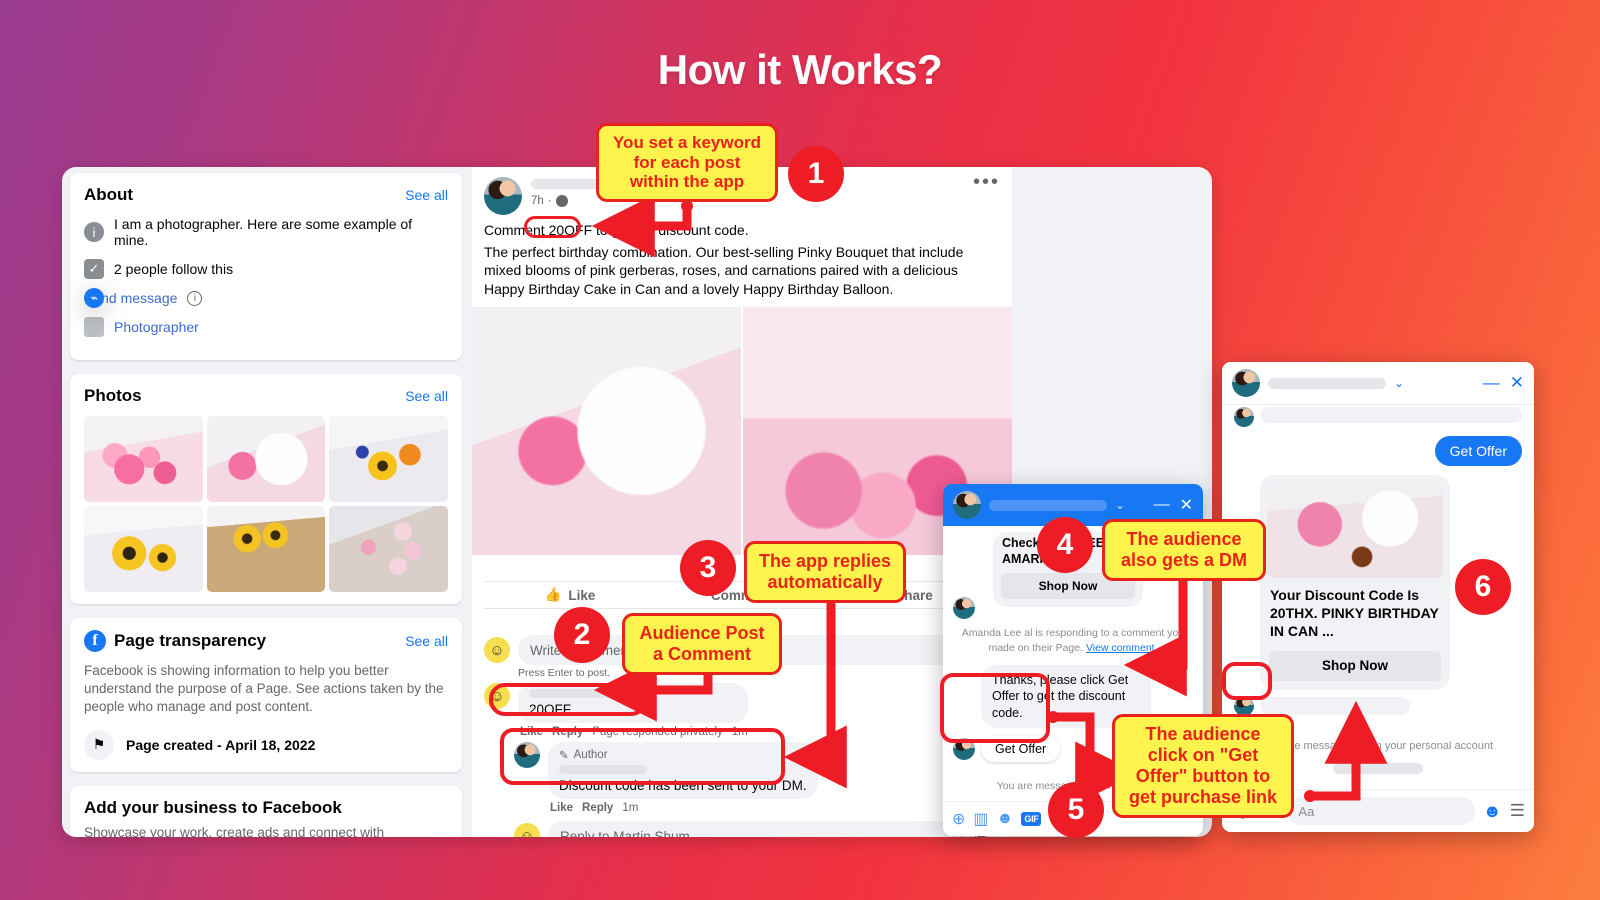 Image resolution: width=1600 pixels, height=900 pixels. What do you see at coordinates (213, 807) in the screenshot?
I see `add-business-title: Add your business to Facebook` at bounding box center [213, 807].